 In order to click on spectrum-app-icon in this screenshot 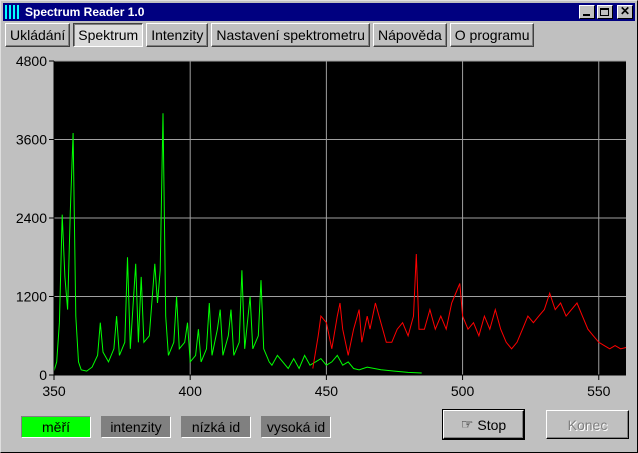, I will do `click(13, 12)`.